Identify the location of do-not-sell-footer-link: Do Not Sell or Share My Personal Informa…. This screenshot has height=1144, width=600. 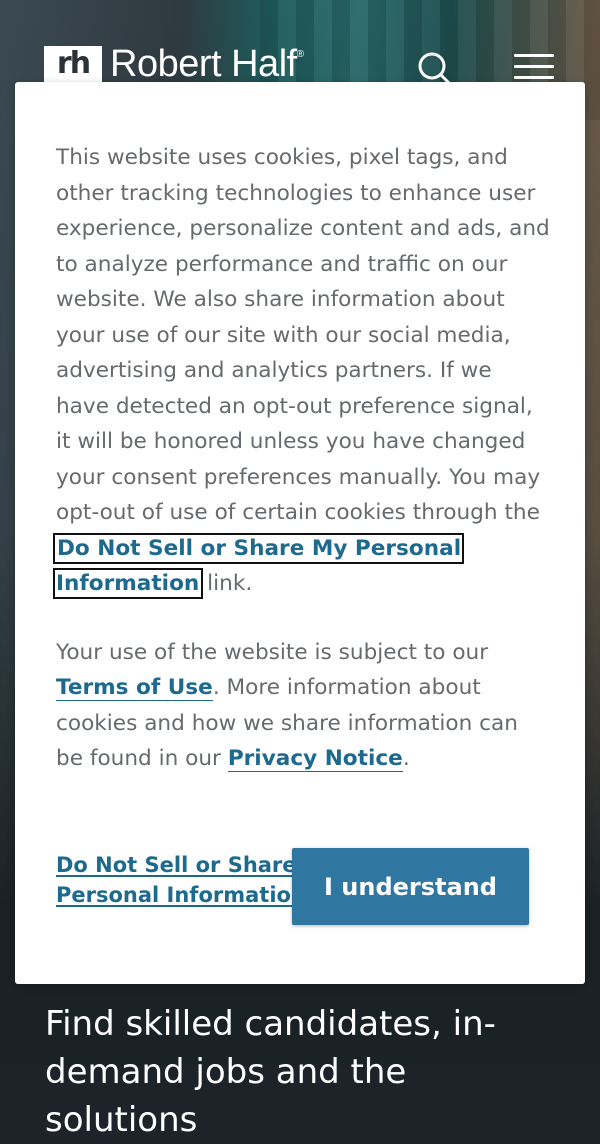
(181, 880).